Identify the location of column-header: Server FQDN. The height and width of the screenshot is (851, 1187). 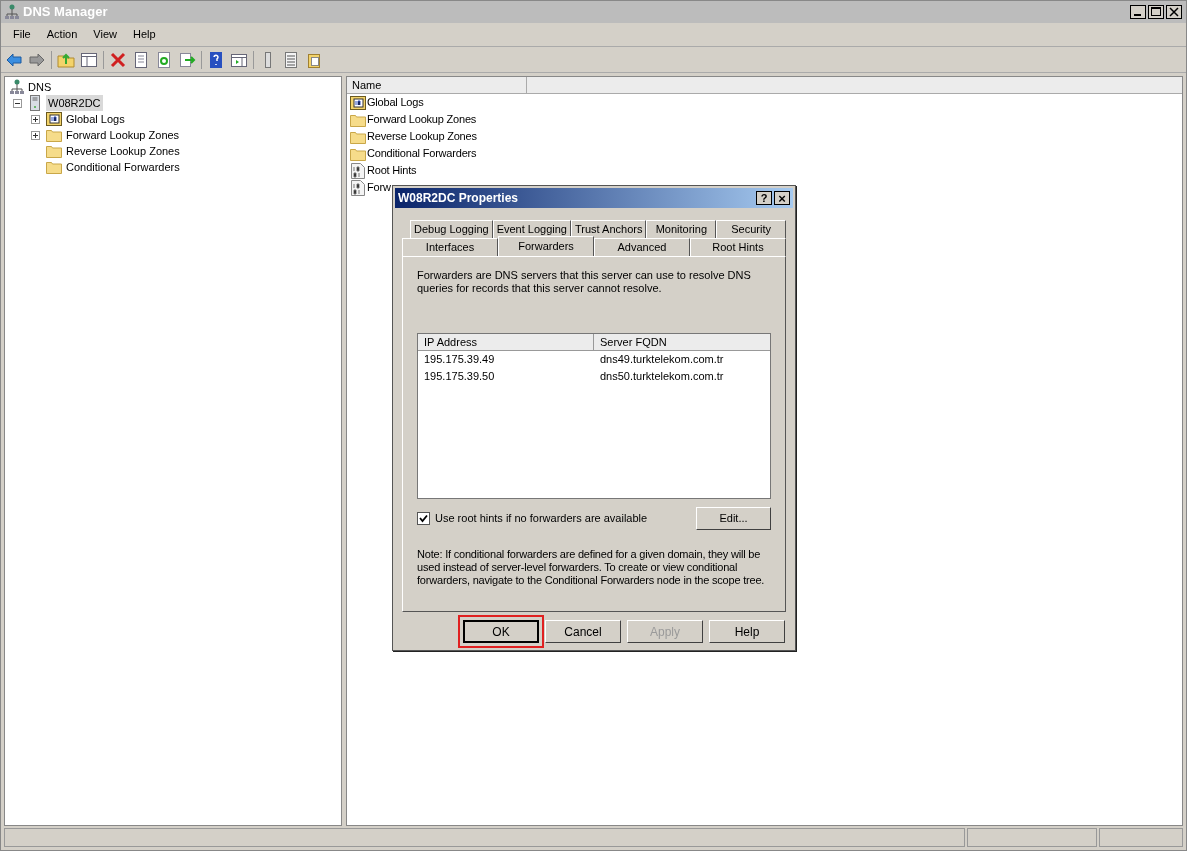
(682, 342).